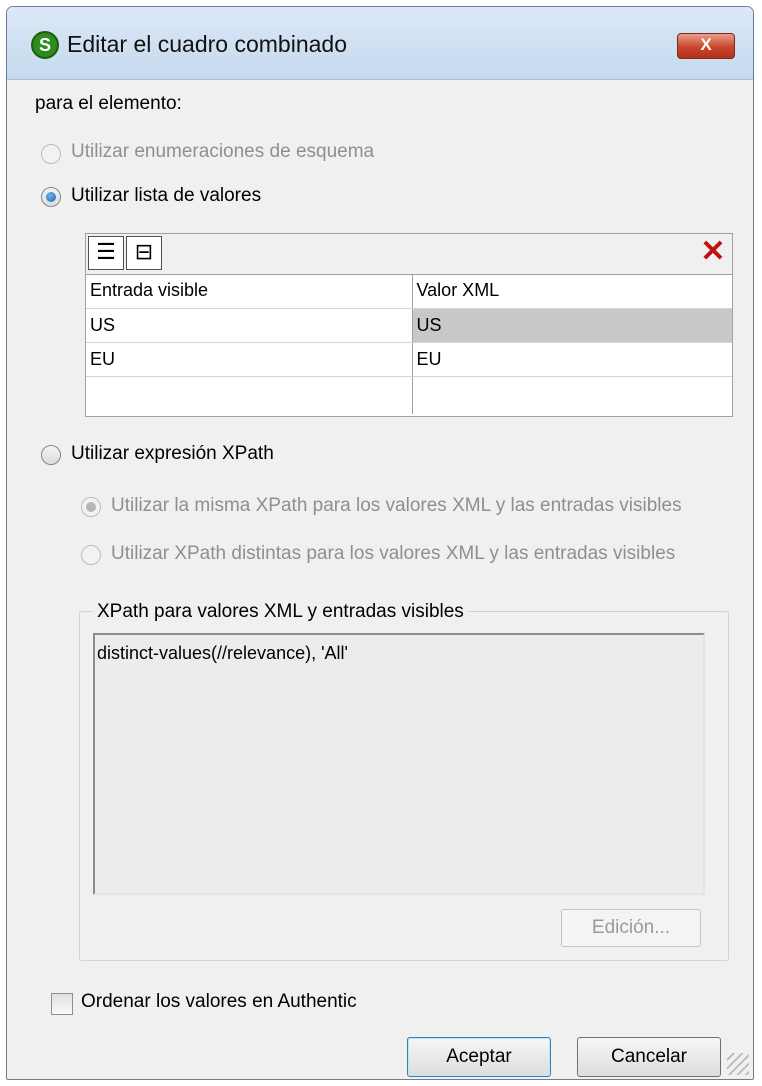 This screenshot has width=762, height=1086. I want to click on same-xpath-radio, so click(91, 507).